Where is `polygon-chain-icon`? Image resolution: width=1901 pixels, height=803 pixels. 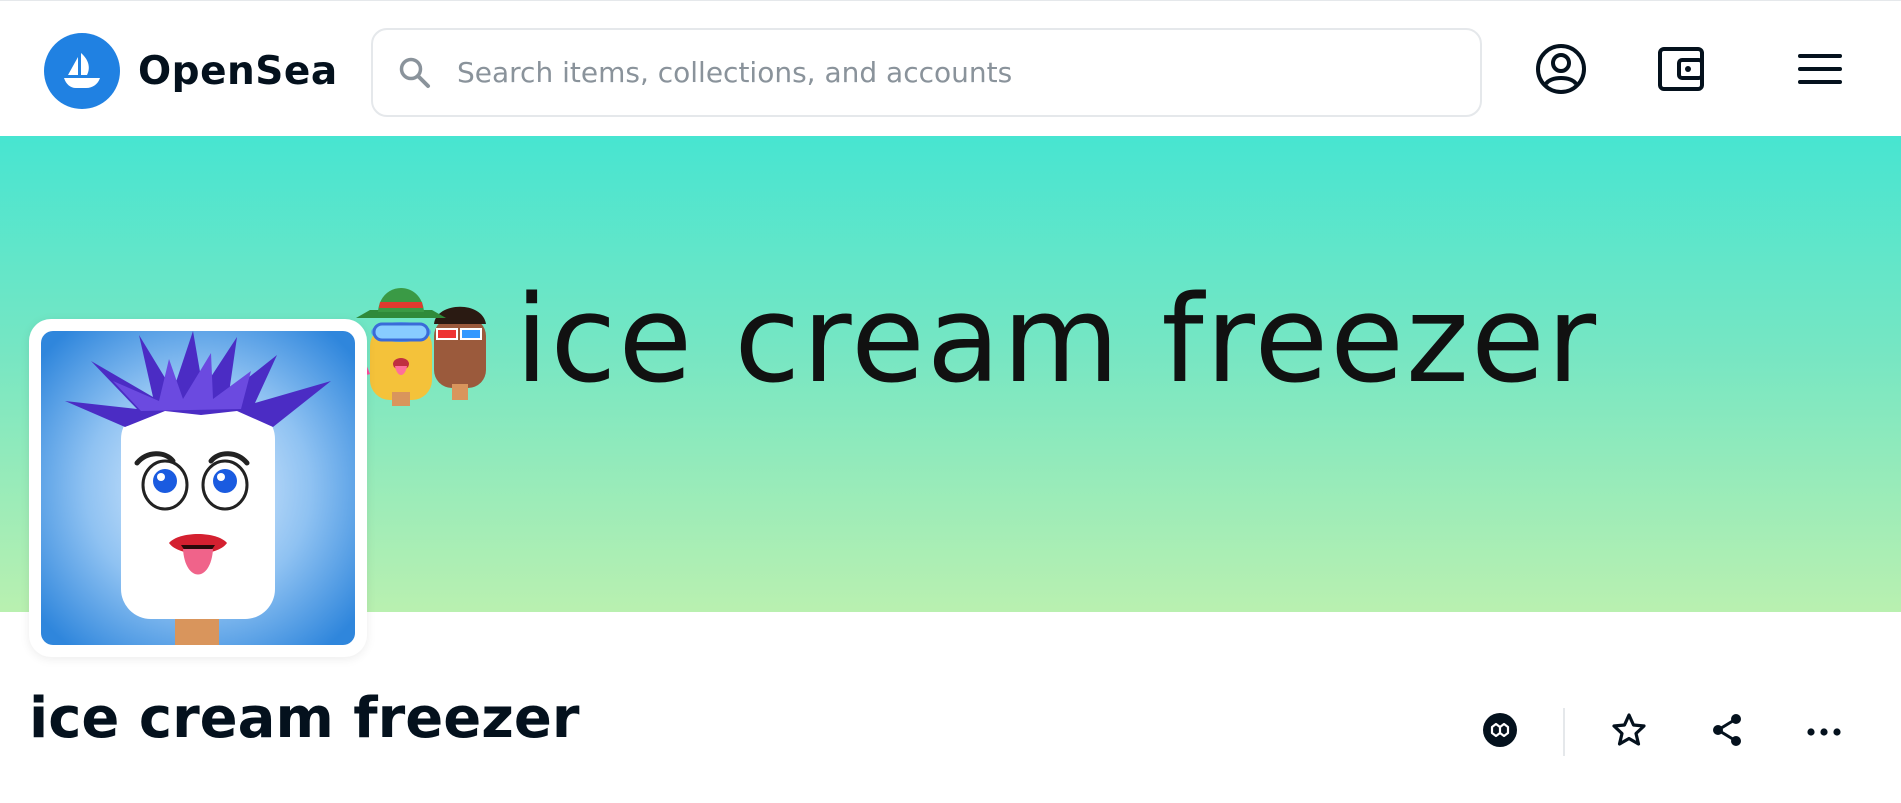
polygon-chain-icon is located at coordinates (1500, 732).